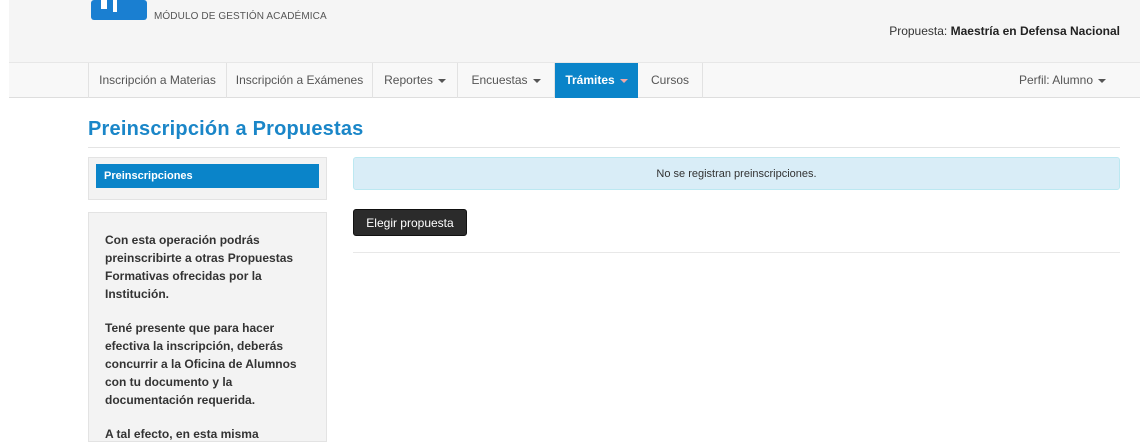  What do you see at coordinates (226, 129) in the screenshot?
I see `page-title: Preinscripción a Propuestas` at bounding box center [226, 129].